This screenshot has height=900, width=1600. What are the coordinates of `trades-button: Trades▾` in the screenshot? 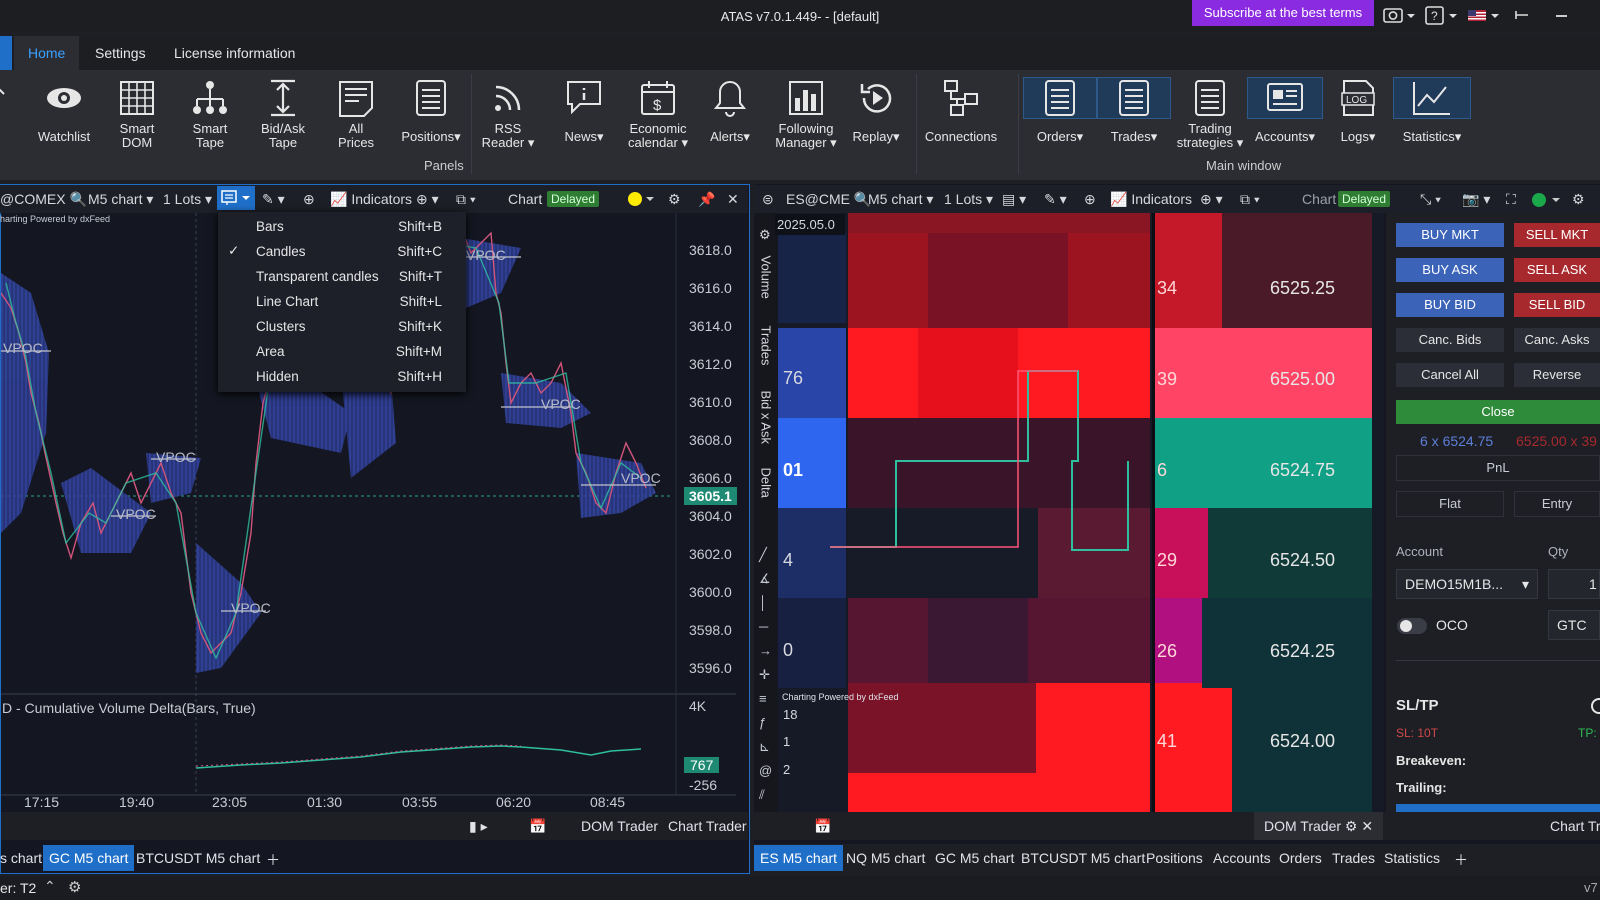 It's located at (1134, 114).